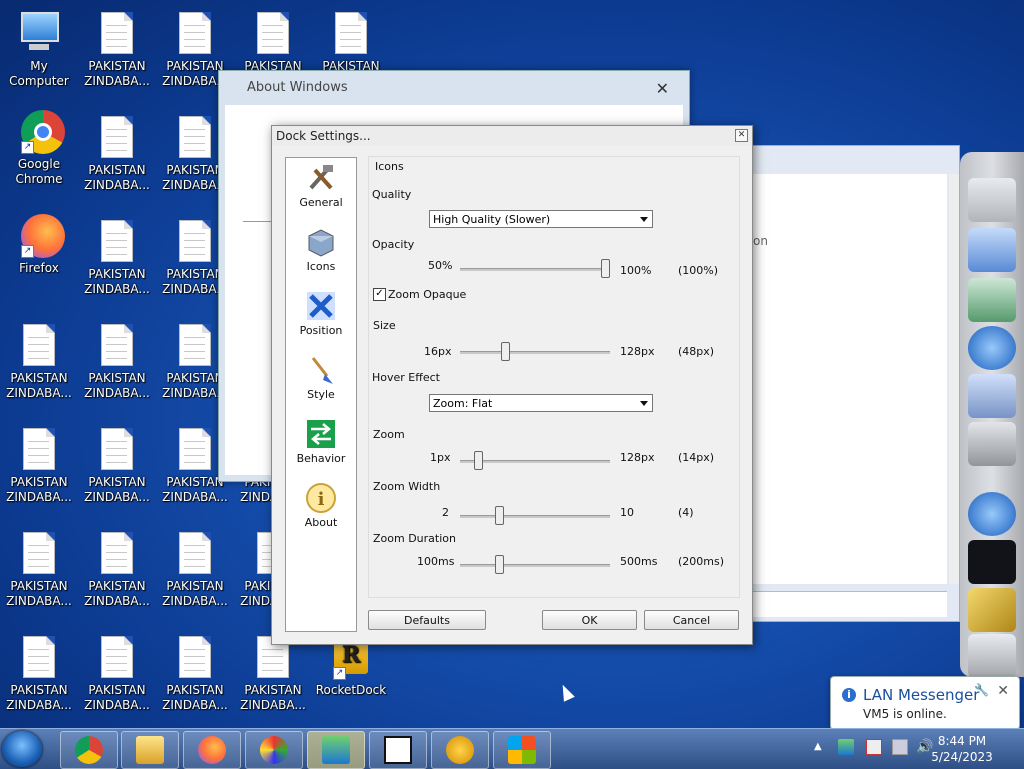 This screenshot has width=1024, height=769. What do you see at coordinates (351, 667) in the screenshot?
I see `desktop-icon-rocketdock: R ↗ RocketDock` at bounding box center [351, 667].